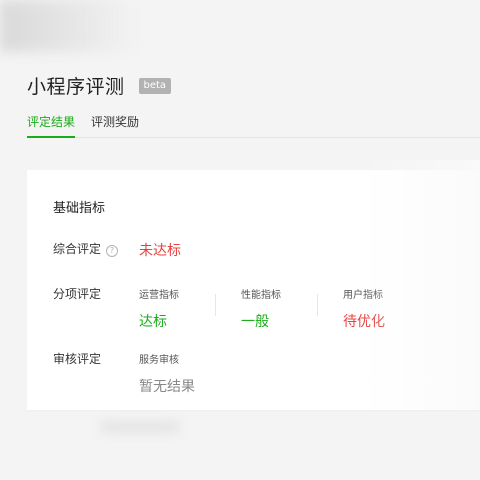  What do you see at coordinates (261, 295) in the screenshot?
I see `metric-performance-label: 性能指标` at bounding box center [261, 295].